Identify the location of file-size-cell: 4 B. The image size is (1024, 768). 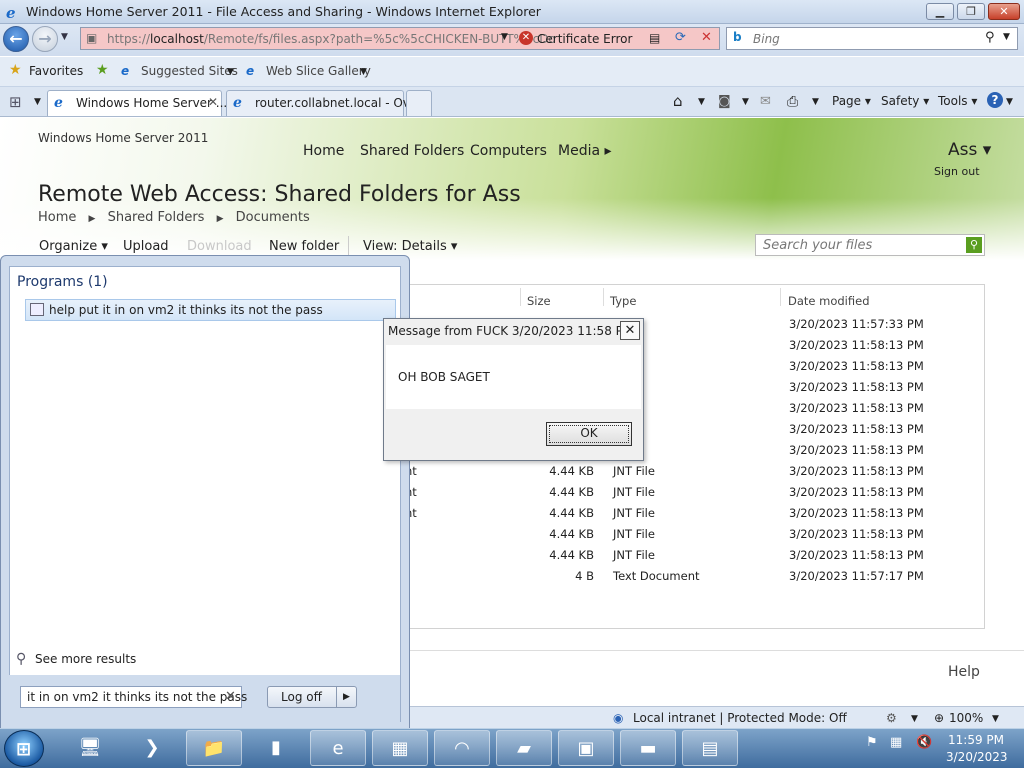
(584, 576).